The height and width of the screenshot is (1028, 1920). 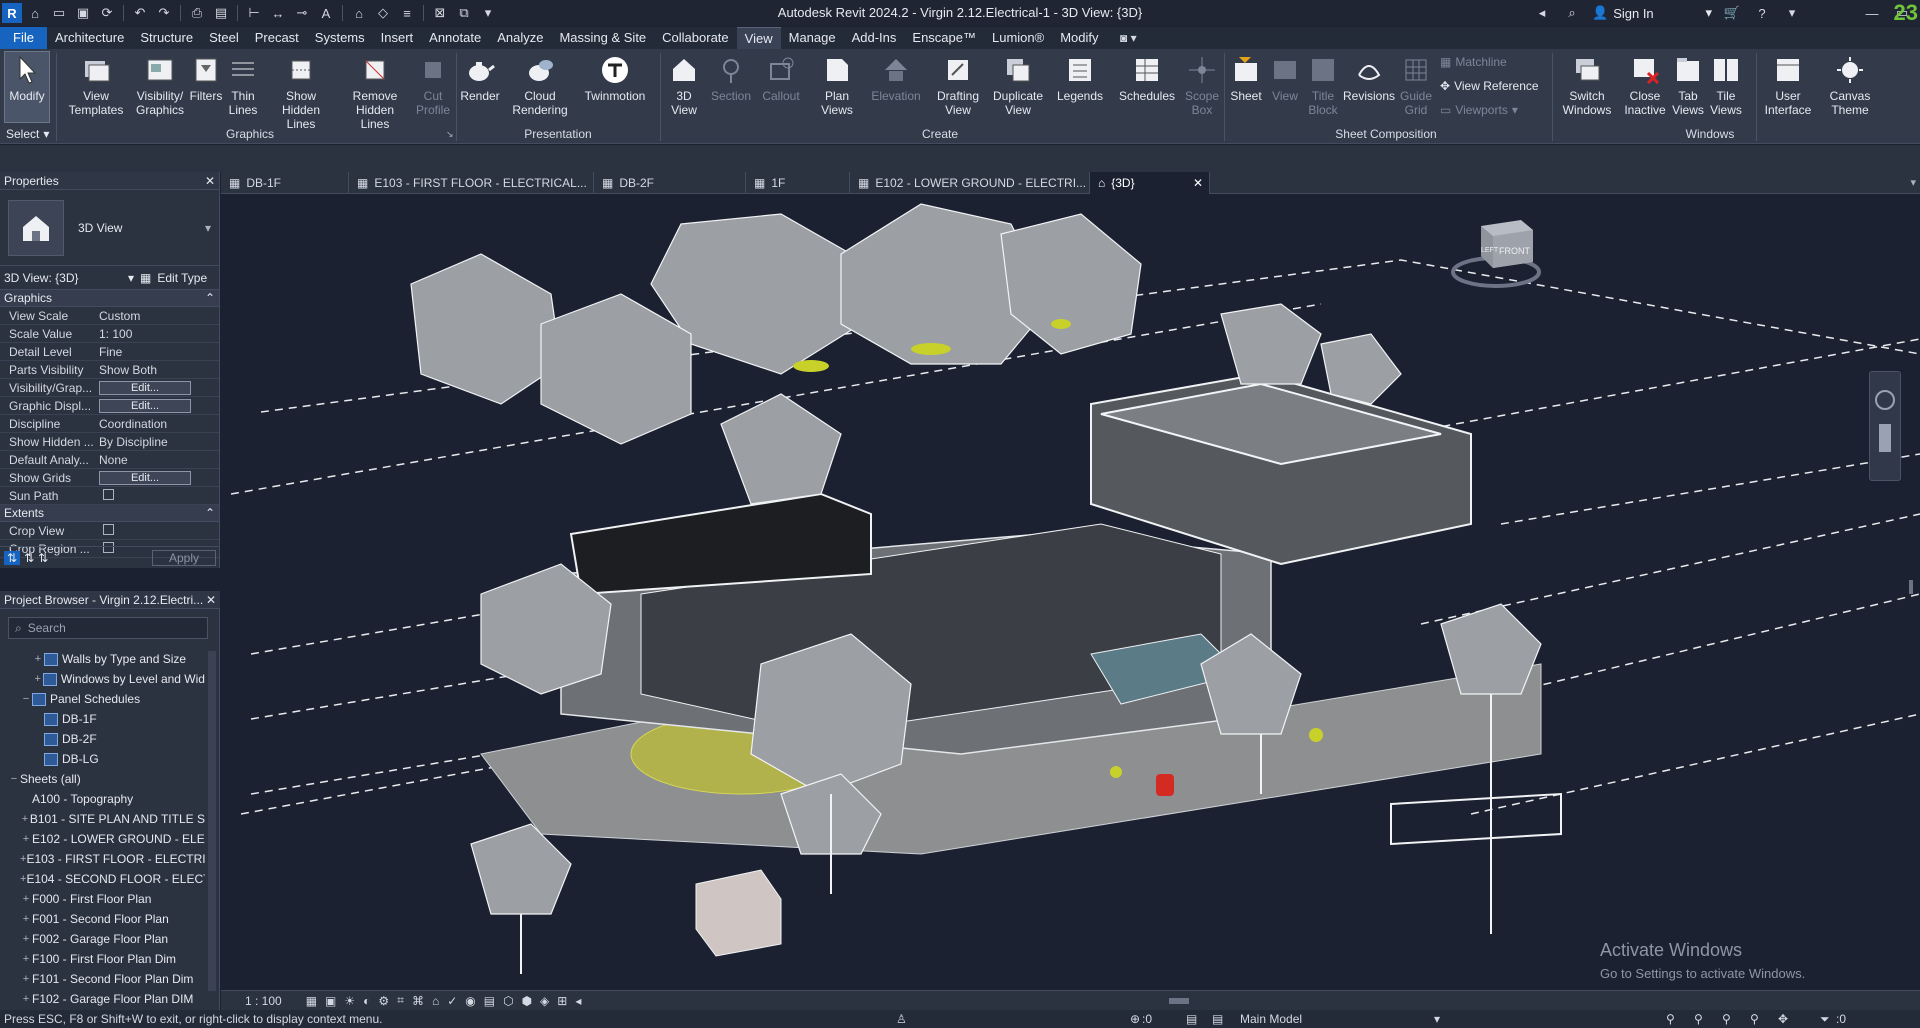 I want to click on worksharing-icon: ⬡, so click(x=508, y=1001).